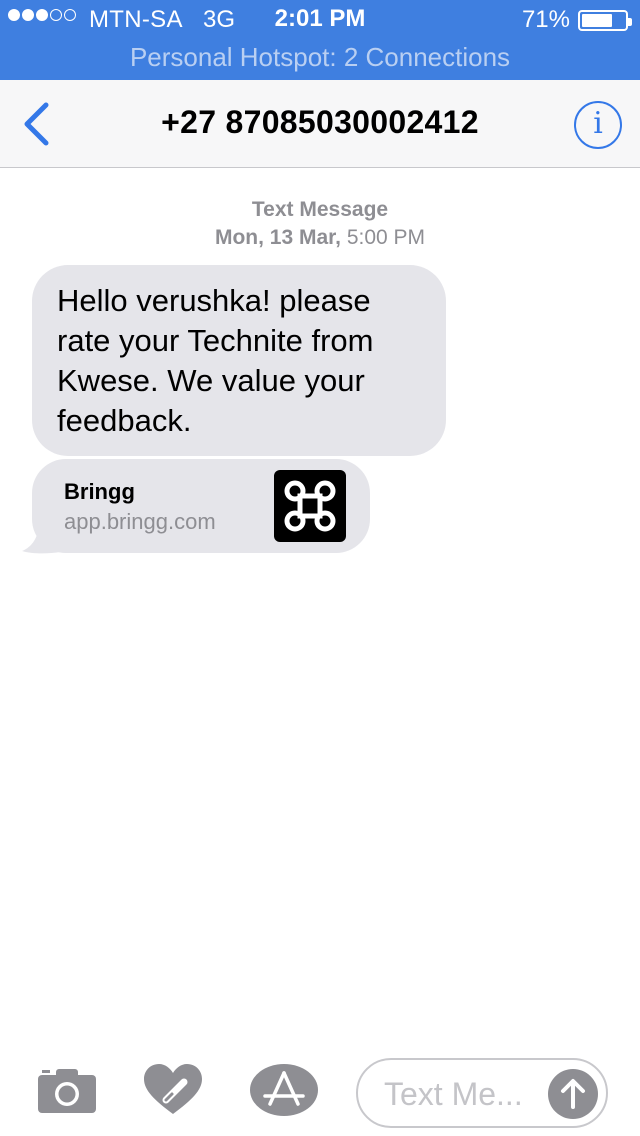 The width and height of the screenshot is (640, 1136). I want to click on link-domain: app.bringg.com, so click(140, 521).